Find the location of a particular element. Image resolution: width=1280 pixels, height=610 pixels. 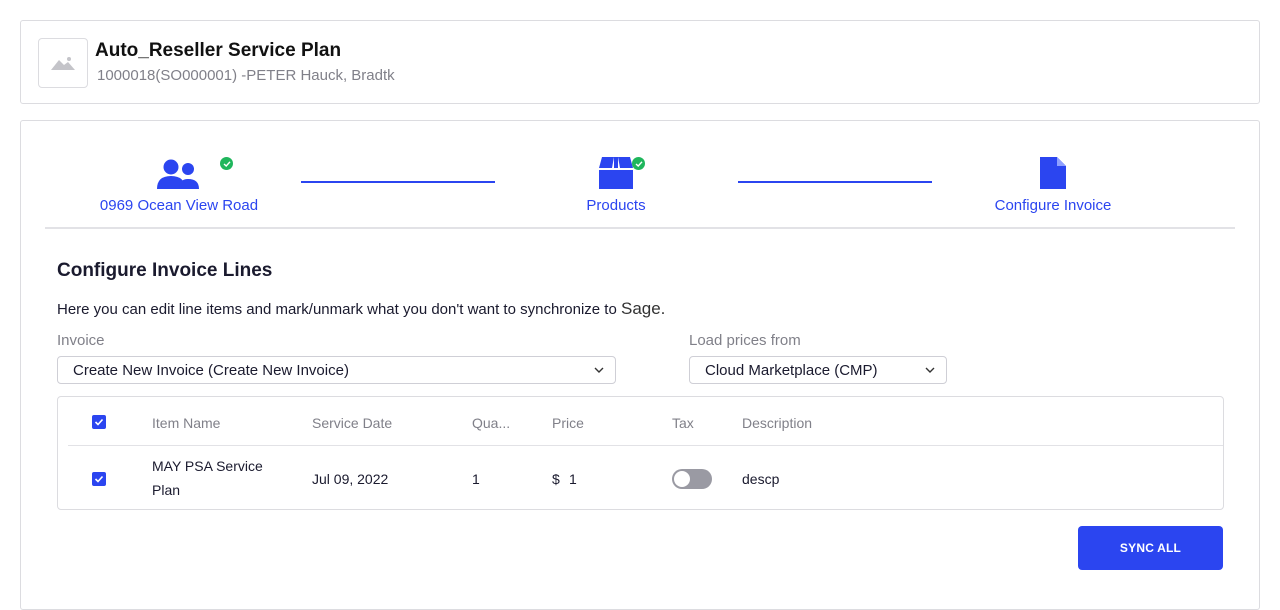

tax-toggle is located at coordinates (692, 479).